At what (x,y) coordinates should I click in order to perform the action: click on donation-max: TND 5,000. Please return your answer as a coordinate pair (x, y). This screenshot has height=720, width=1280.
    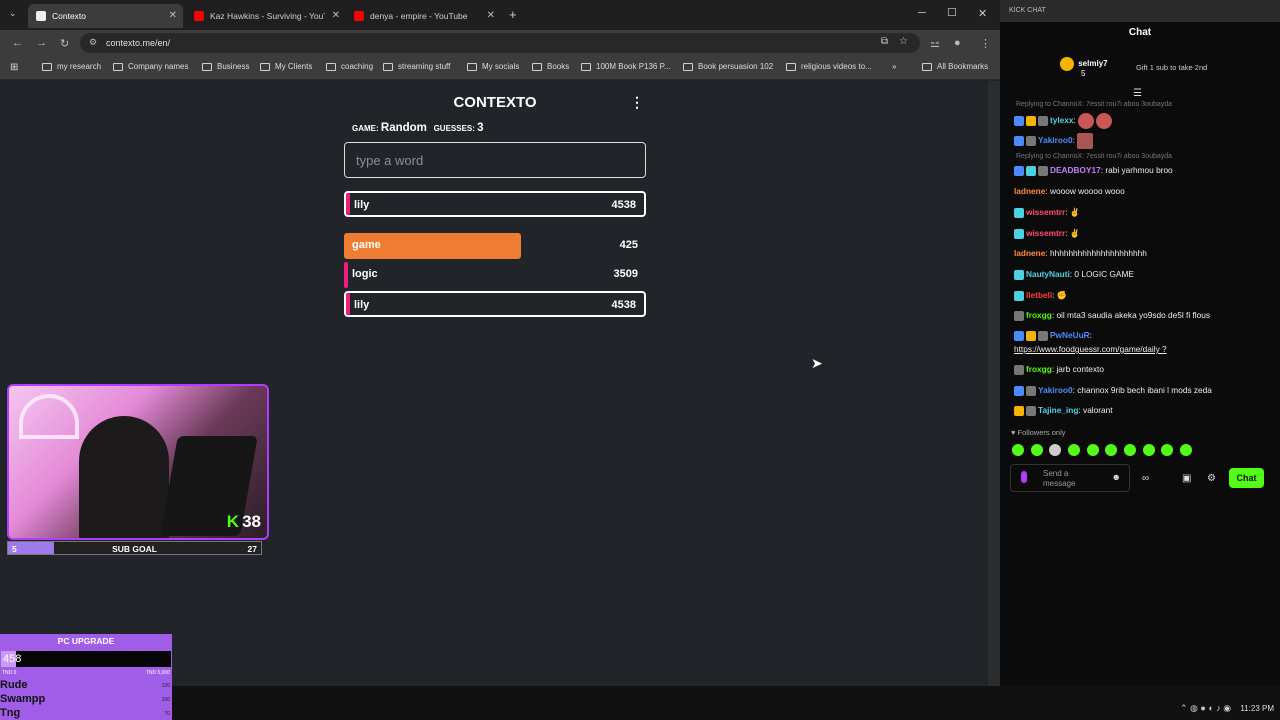
    Looking at the image, I should click on (157, 673).